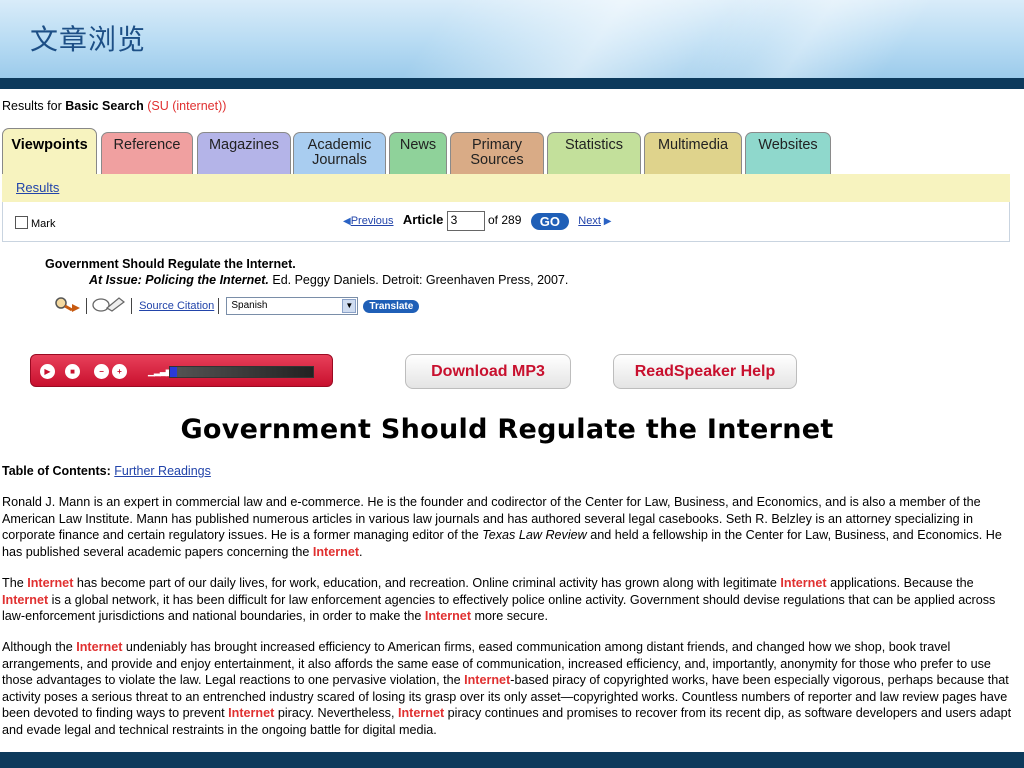 The image size is (1024, 768). Describe the element at coordinates (705, 371) in the screenshot. I see `readspeaker-help-button: ReadSpeaker Help` at that location.